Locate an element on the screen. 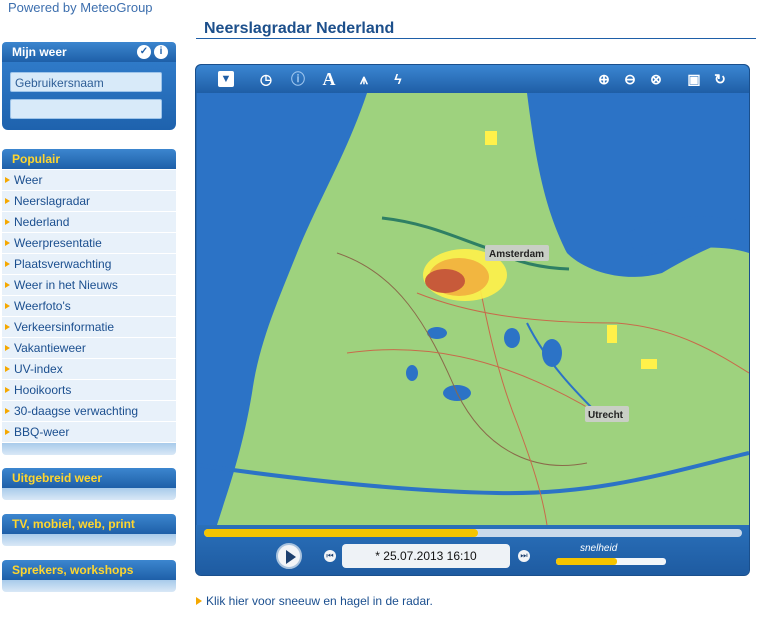  section-uitgebreid-weer: Uitgebreid weer is located at coordinates (89, 478).